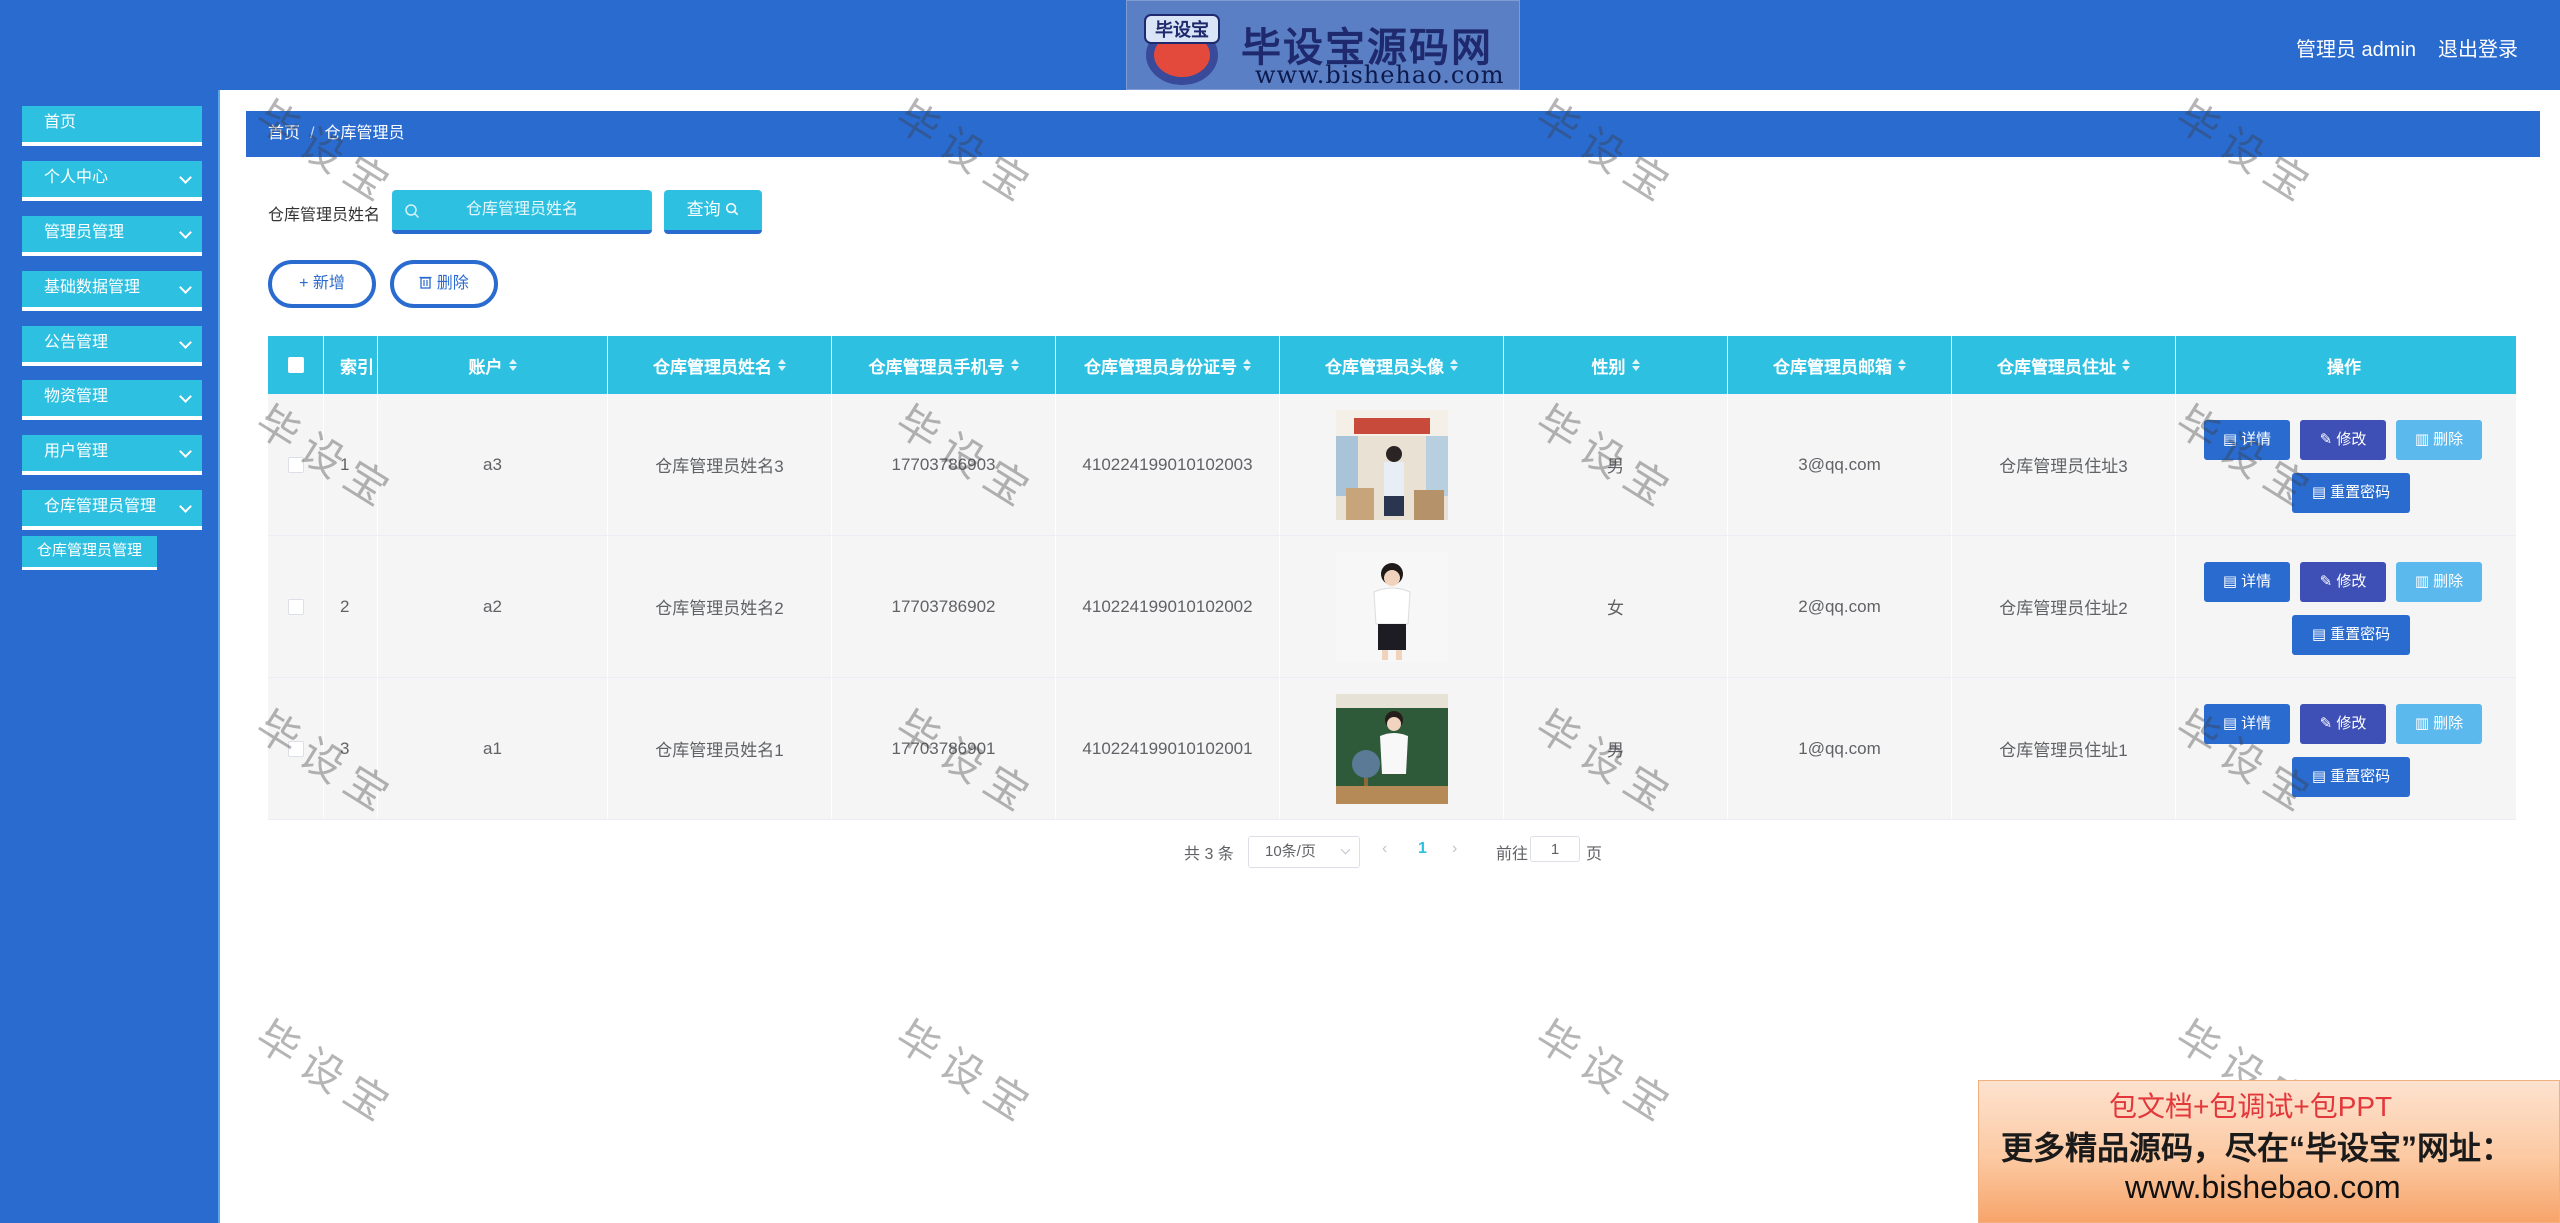  I want to click on goto-page-input, so click(1555, 849).